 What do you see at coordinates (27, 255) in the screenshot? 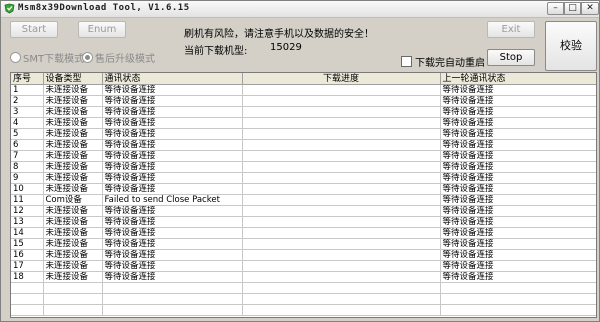
I see `cell-index: 16` at bounding box center [27, 255].